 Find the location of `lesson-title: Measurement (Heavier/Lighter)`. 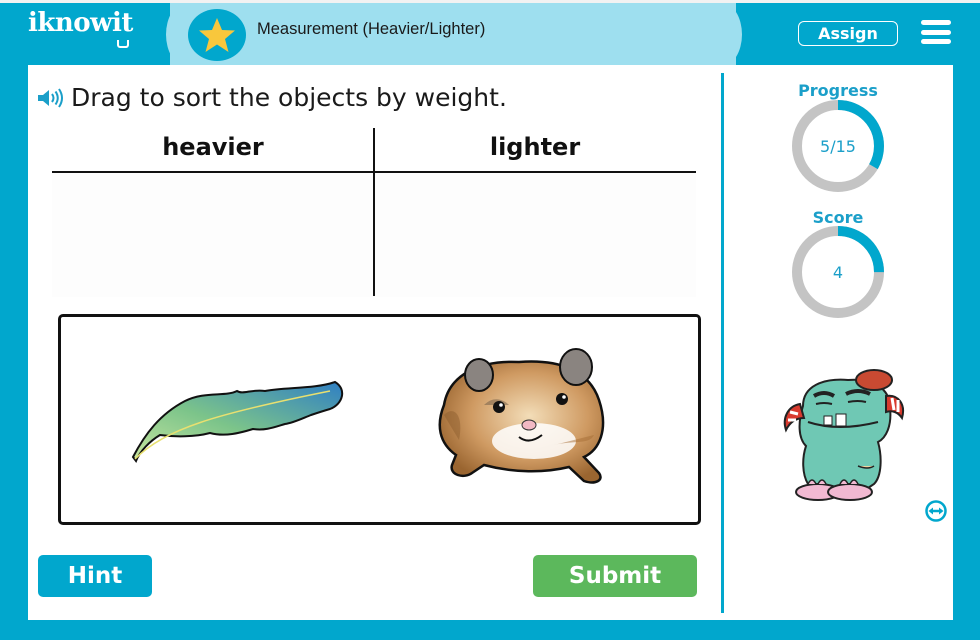

lesson-title: Measurement (Heavier/Lighter) is located at coordinates (371, 29).